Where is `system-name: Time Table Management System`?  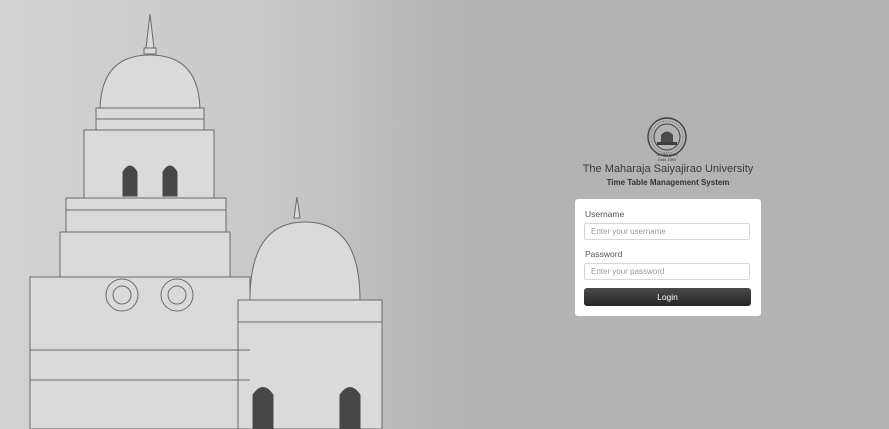 system-name: Time Table Management System is located at coordinates (668, 182).